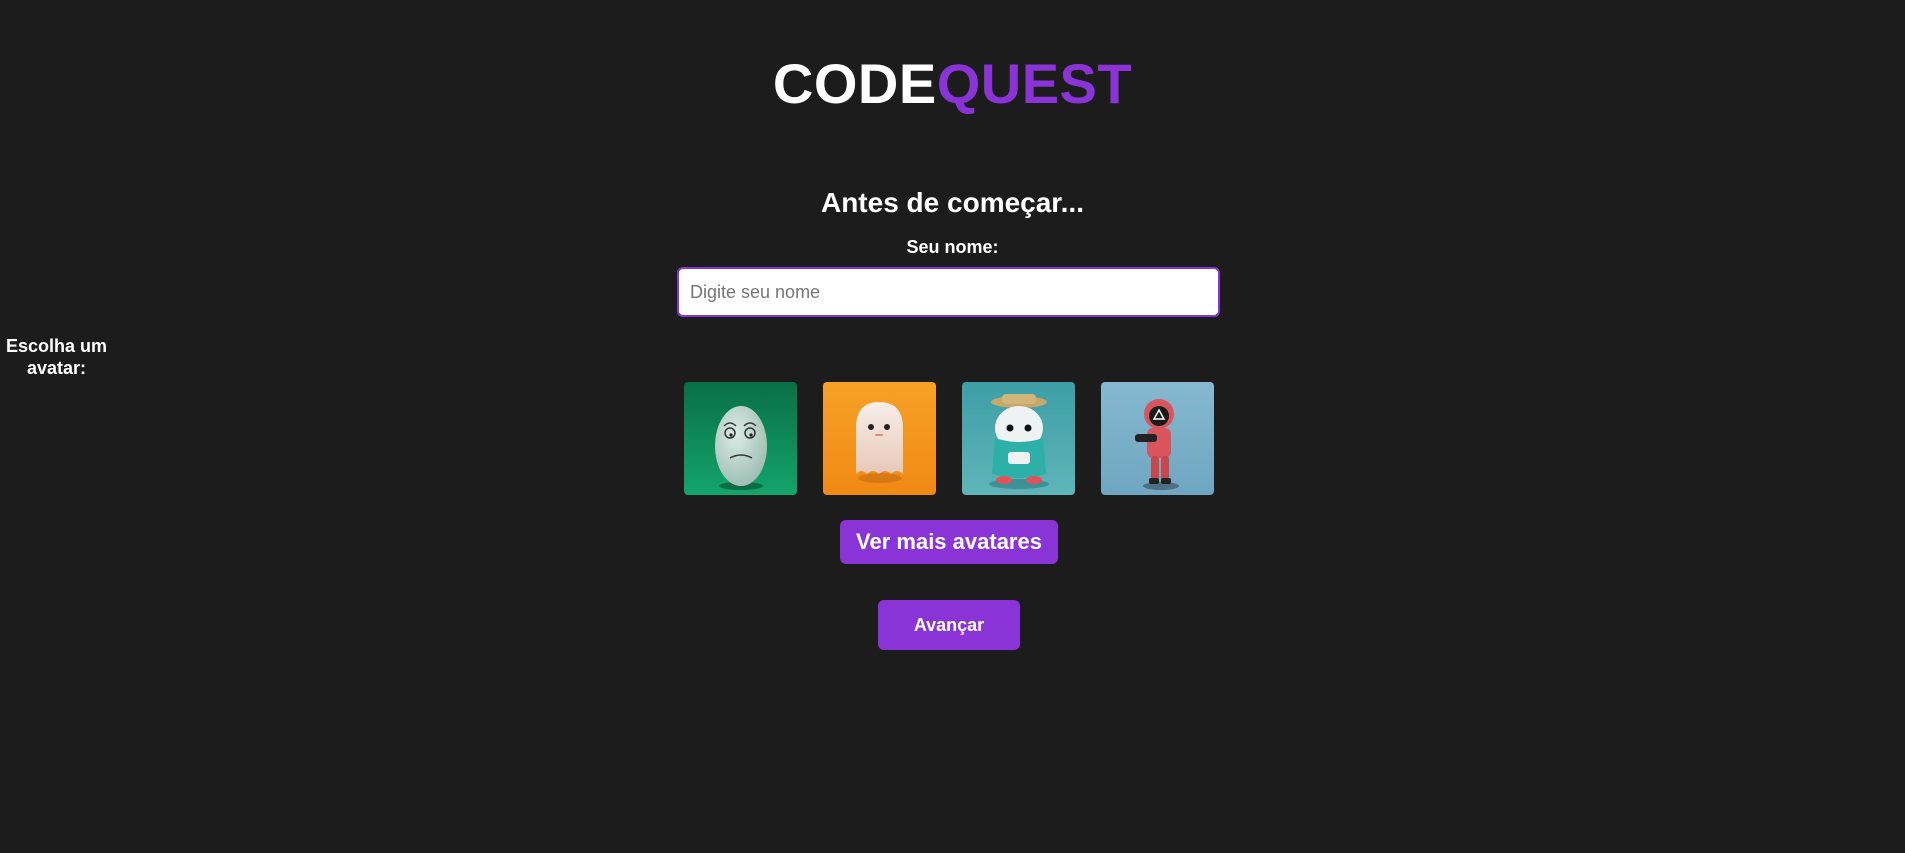 The width and height of the screenshot is (1905, 853). What do you see at coordinates (56, 357) in the screenshot?
I see `avatar-label: Escolha um avatar:` at bounding box center [56, 357].